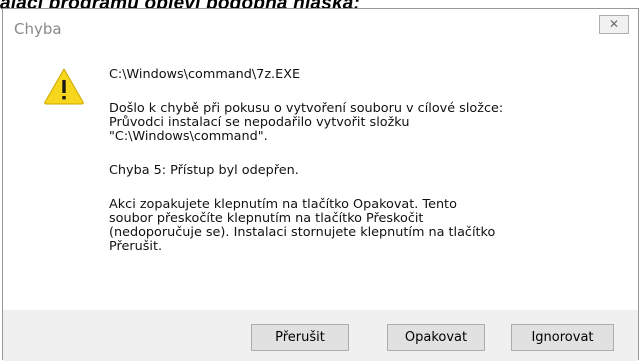 This screenshot has height=361, width=643. Describe the element at coordinates (136, 246) in the screenshot. I see `help-line-4: Přerušit.` at that location.